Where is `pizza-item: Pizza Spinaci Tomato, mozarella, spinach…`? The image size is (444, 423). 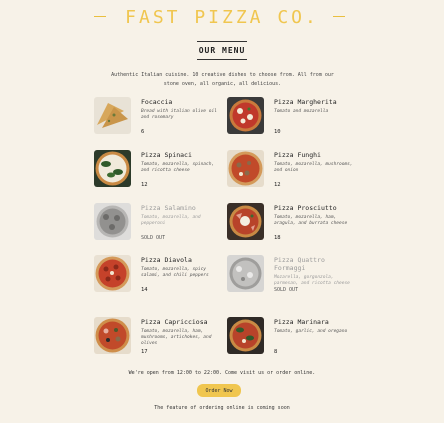
pizza-item: Pizza Spinaci Tomato, mozarella, spinach… is located at coordinates (154, 170).